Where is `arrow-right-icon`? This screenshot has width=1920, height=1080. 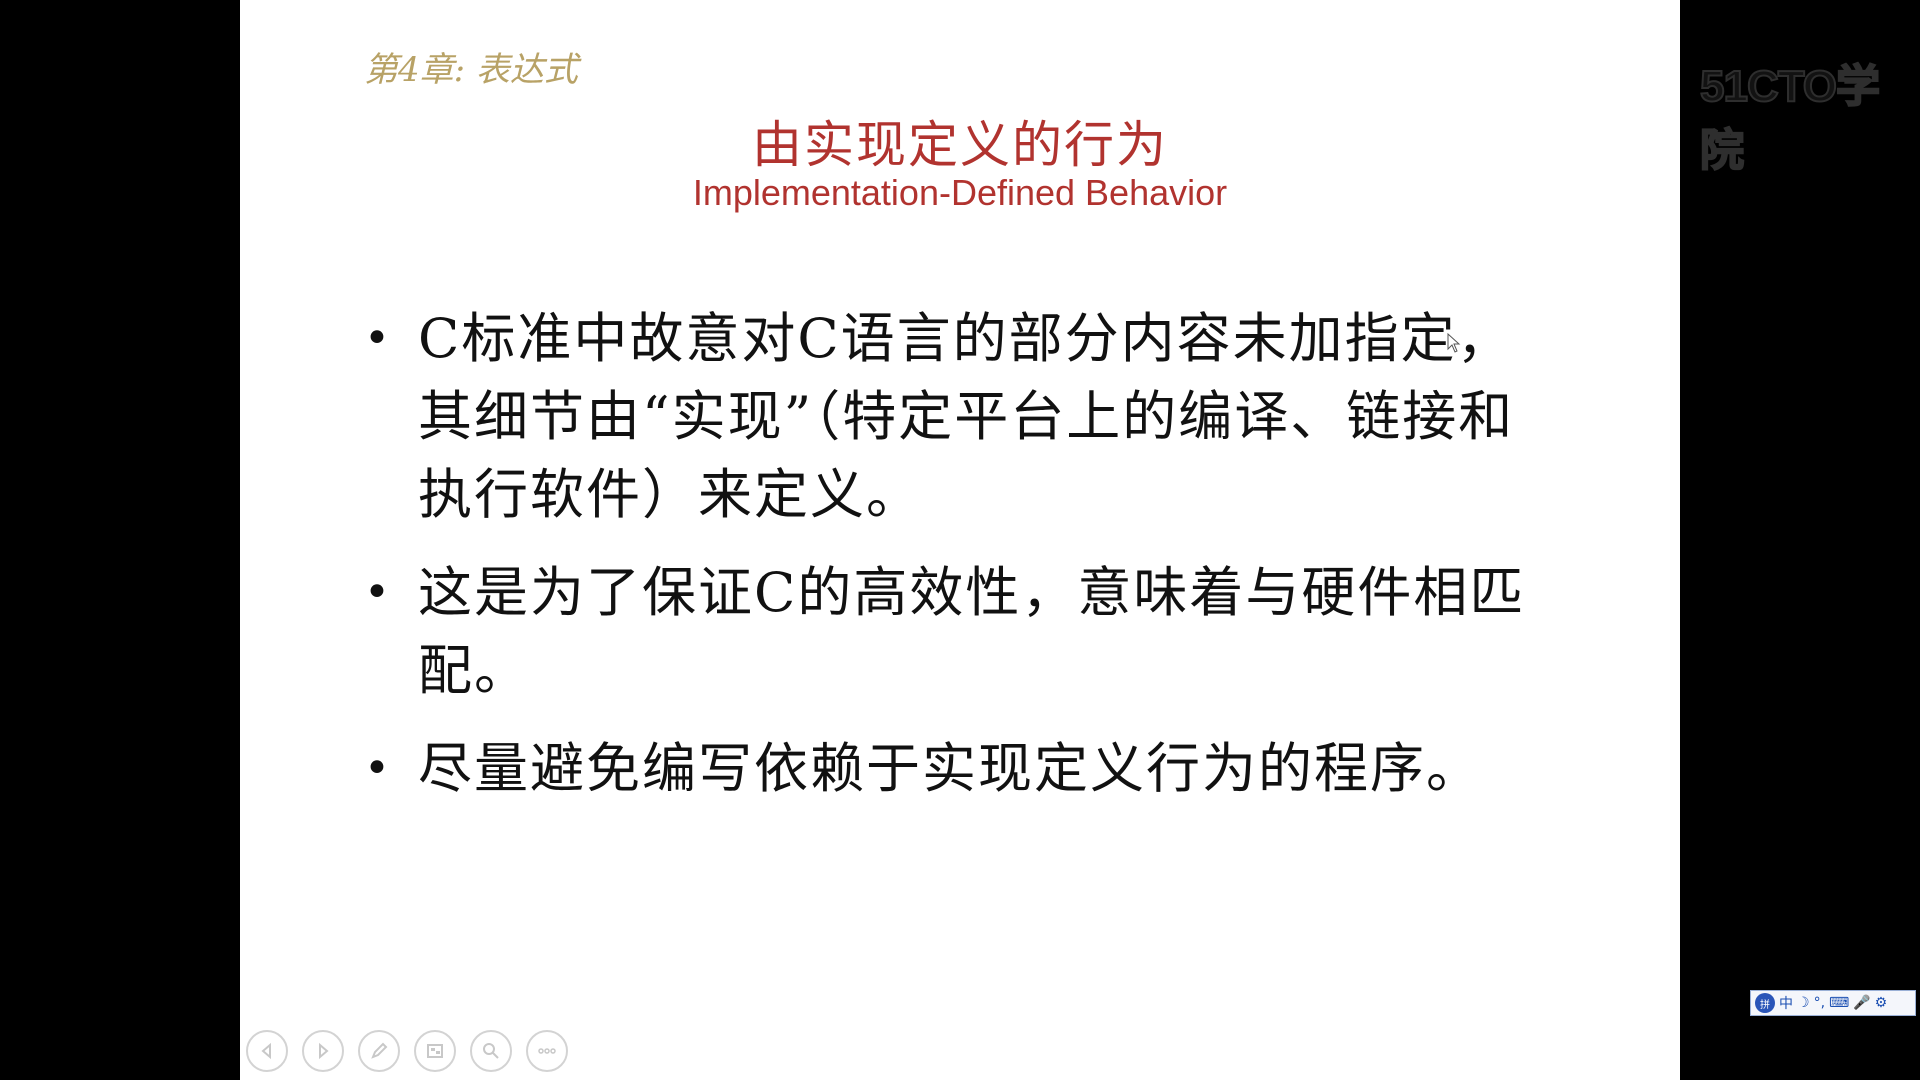
arrow-right-icon is located at coordinates (324, 1051).